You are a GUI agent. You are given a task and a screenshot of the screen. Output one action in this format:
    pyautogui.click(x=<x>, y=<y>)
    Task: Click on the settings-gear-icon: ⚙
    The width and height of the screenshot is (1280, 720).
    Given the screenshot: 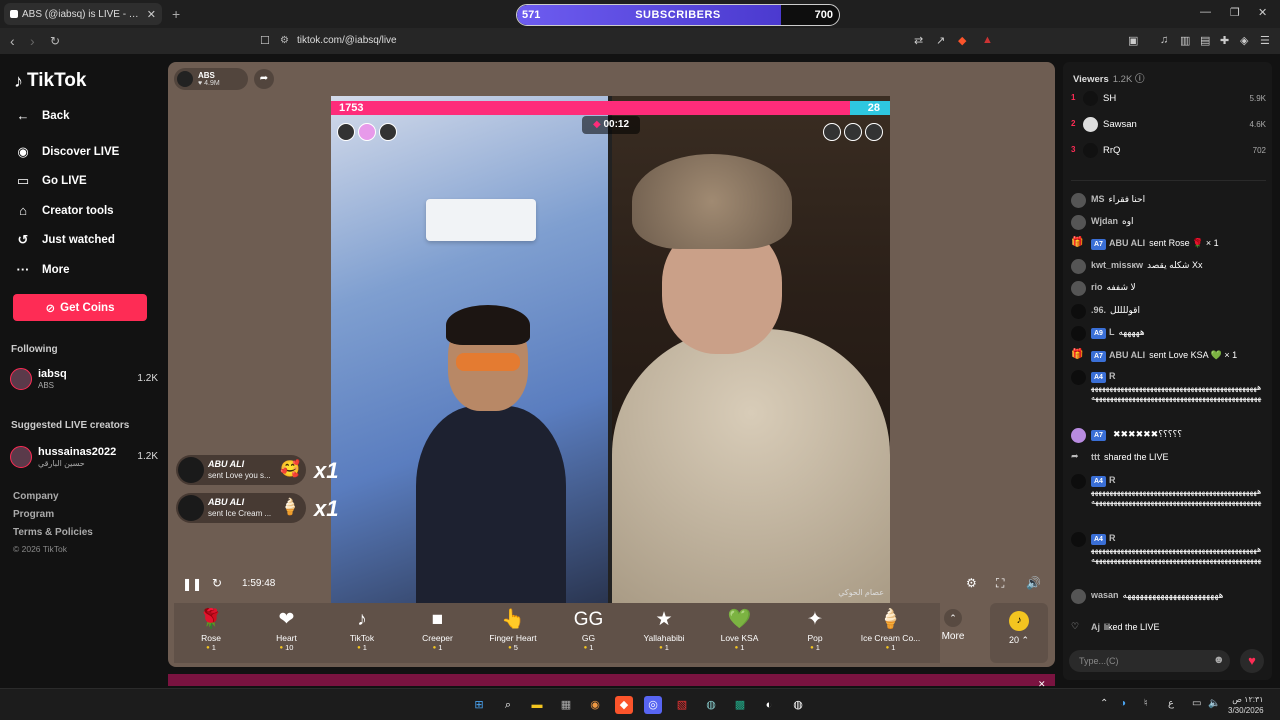 What is the action you would take?
    pyautogui.click(x=971, y=583)
    